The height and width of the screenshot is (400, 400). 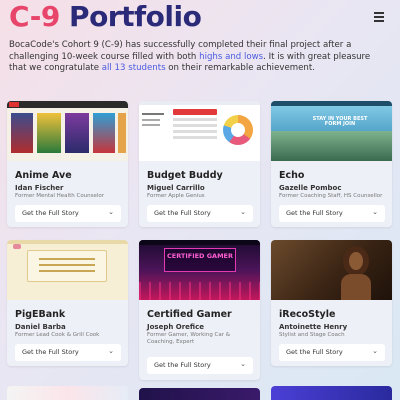 I want to click on project-author-role: Former Apple Genius, so click(x=176, y=196).